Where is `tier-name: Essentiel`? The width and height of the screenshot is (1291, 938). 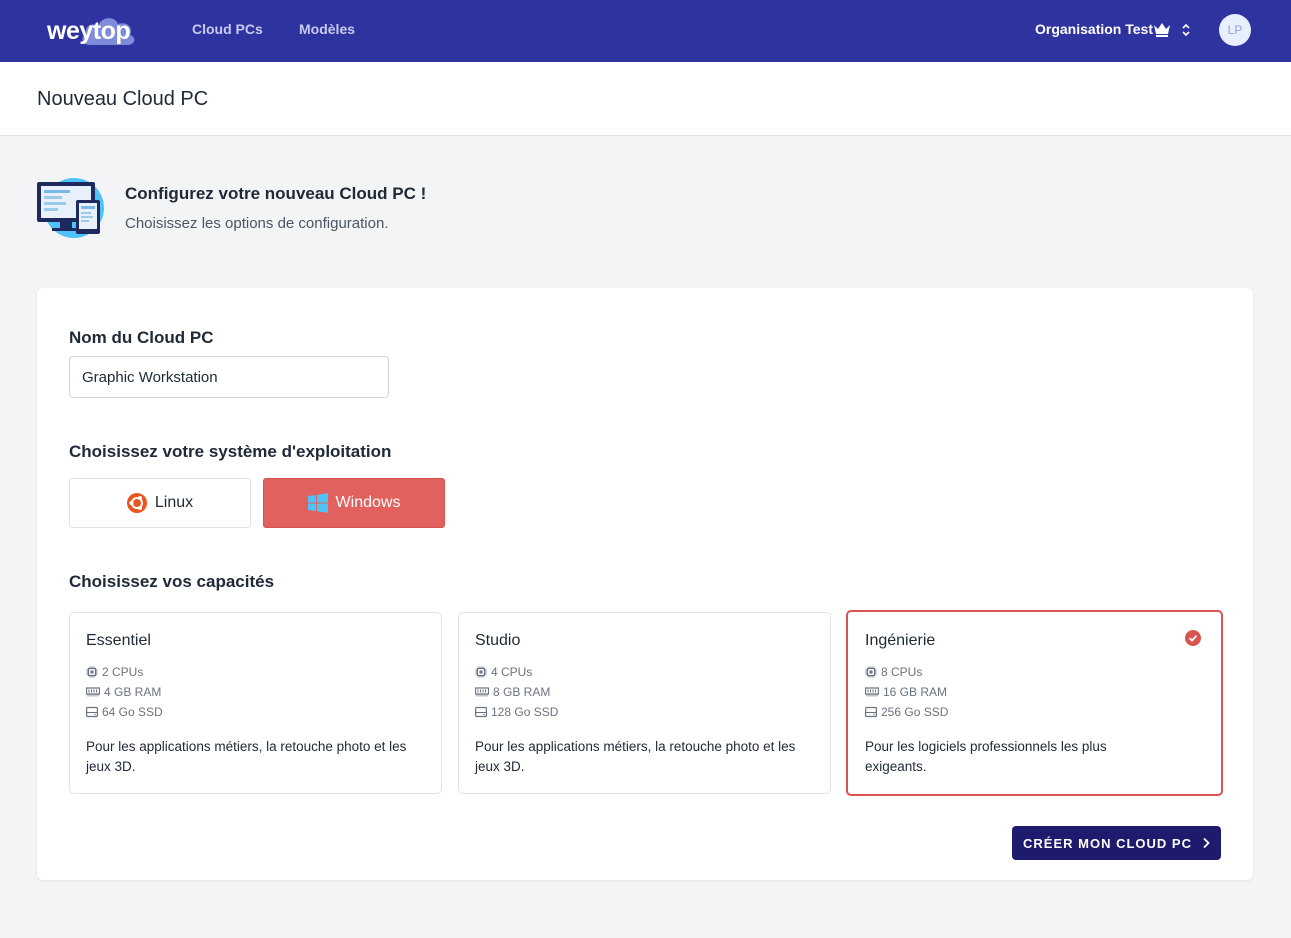 tier-name: Essentiel is located at coordinates (118, 640).